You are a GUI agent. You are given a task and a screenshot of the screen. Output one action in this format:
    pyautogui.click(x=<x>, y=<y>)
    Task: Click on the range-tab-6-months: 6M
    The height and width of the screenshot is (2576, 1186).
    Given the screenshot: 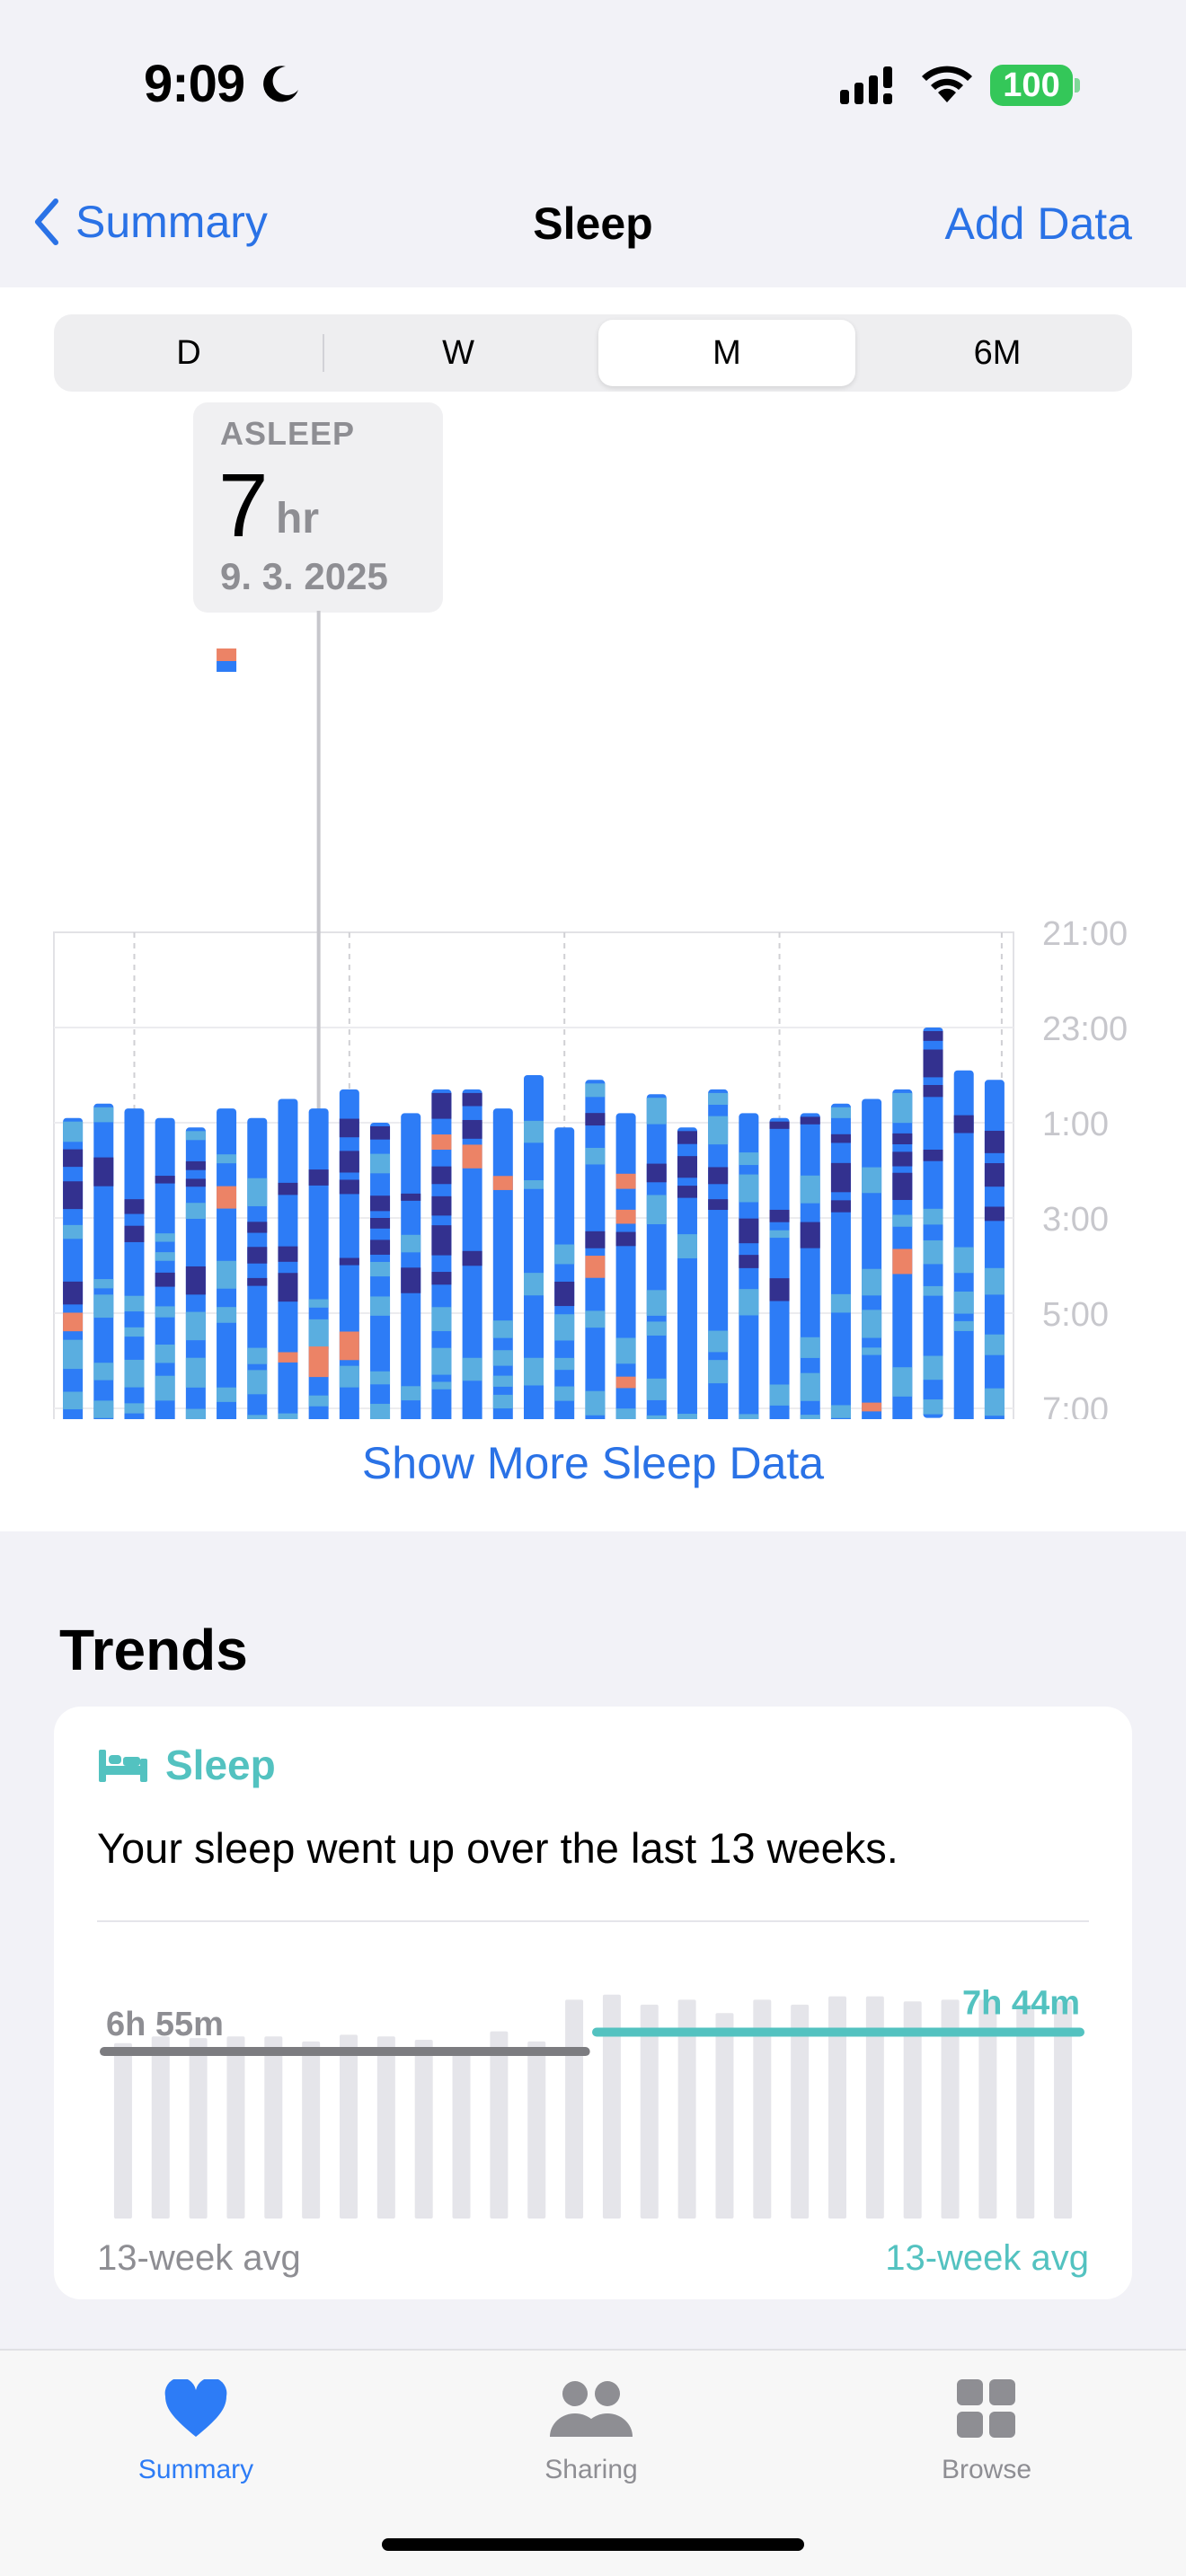 What is the action you would take?
    pyautogui.click(x=997, y=353)
    